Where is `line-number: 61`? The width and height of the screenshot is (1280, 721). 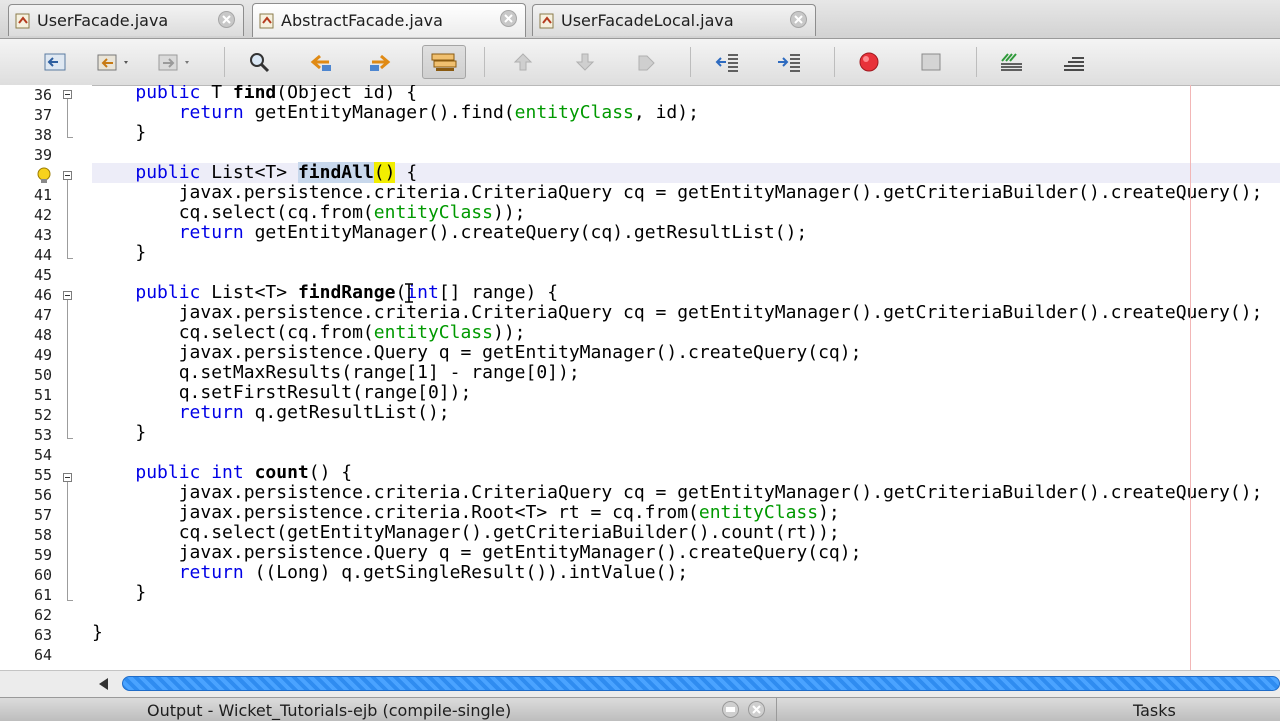 line-number: 61 is located at coordinates (42, 595).